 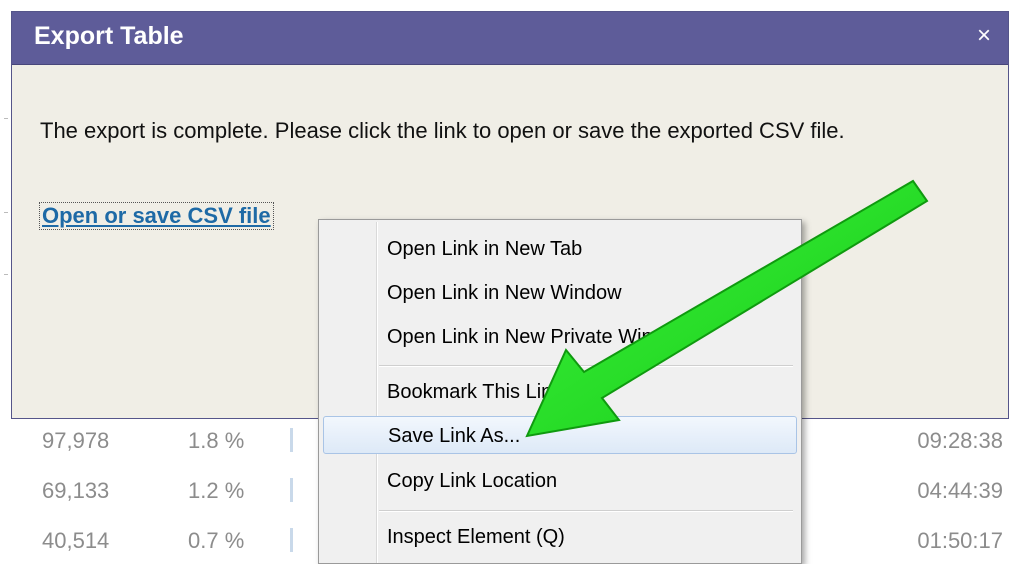 I want to click on table-cell-percent: 0.7 %, so click(x=216, y=540).